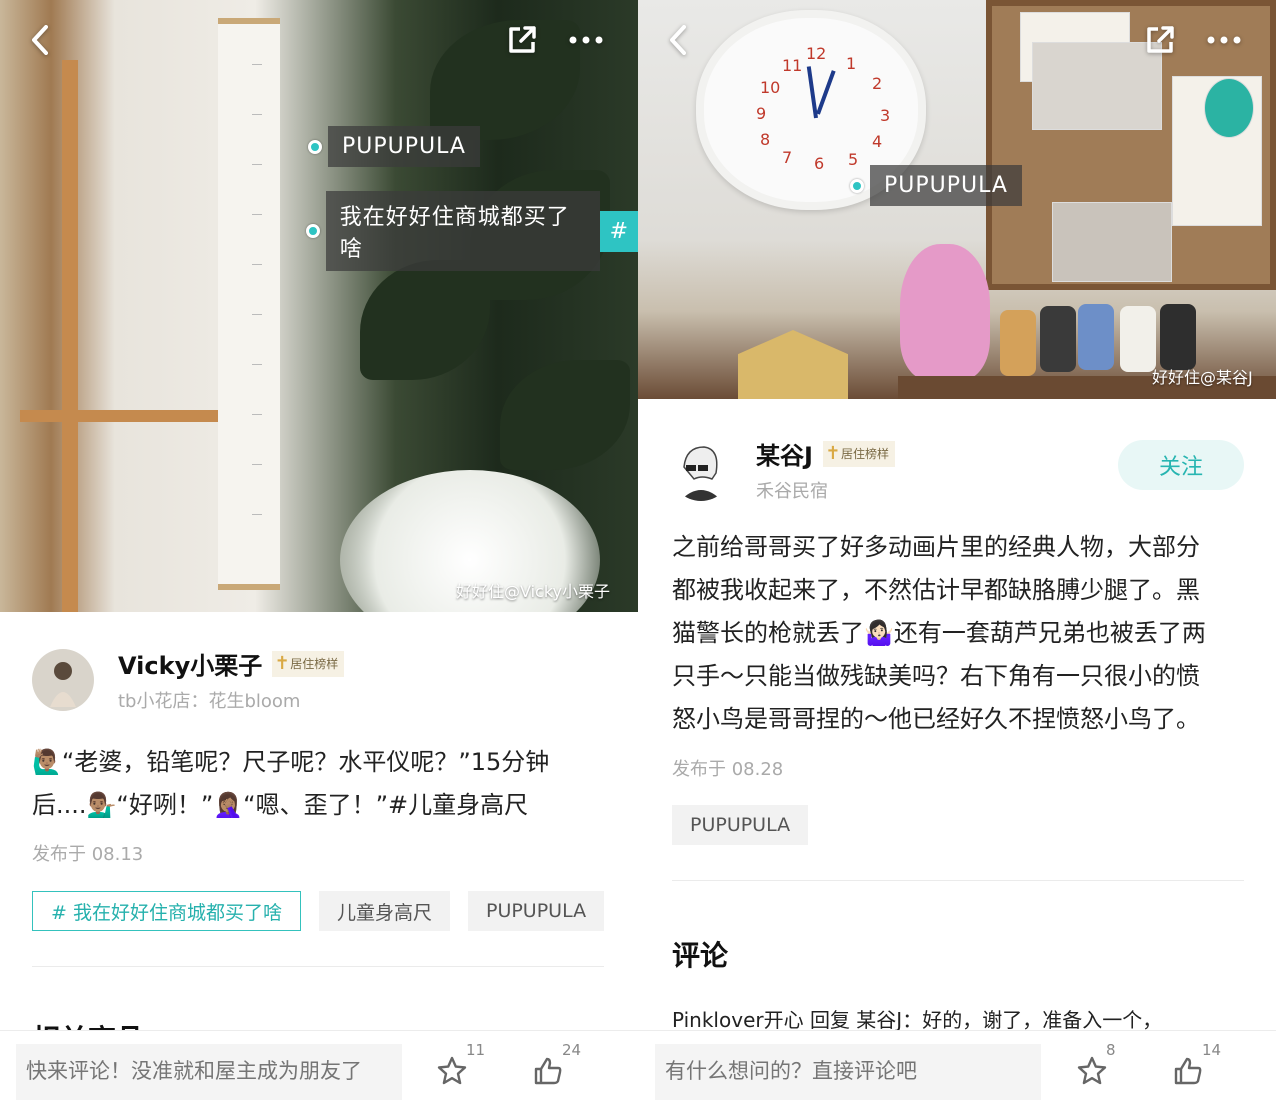  Describe the element at coordinates (936, 719) in the screenshot. I see `post-line: 怒小鸟是哥哥捏的～他已经好久不捏愤怒小鸟了。` at that location.